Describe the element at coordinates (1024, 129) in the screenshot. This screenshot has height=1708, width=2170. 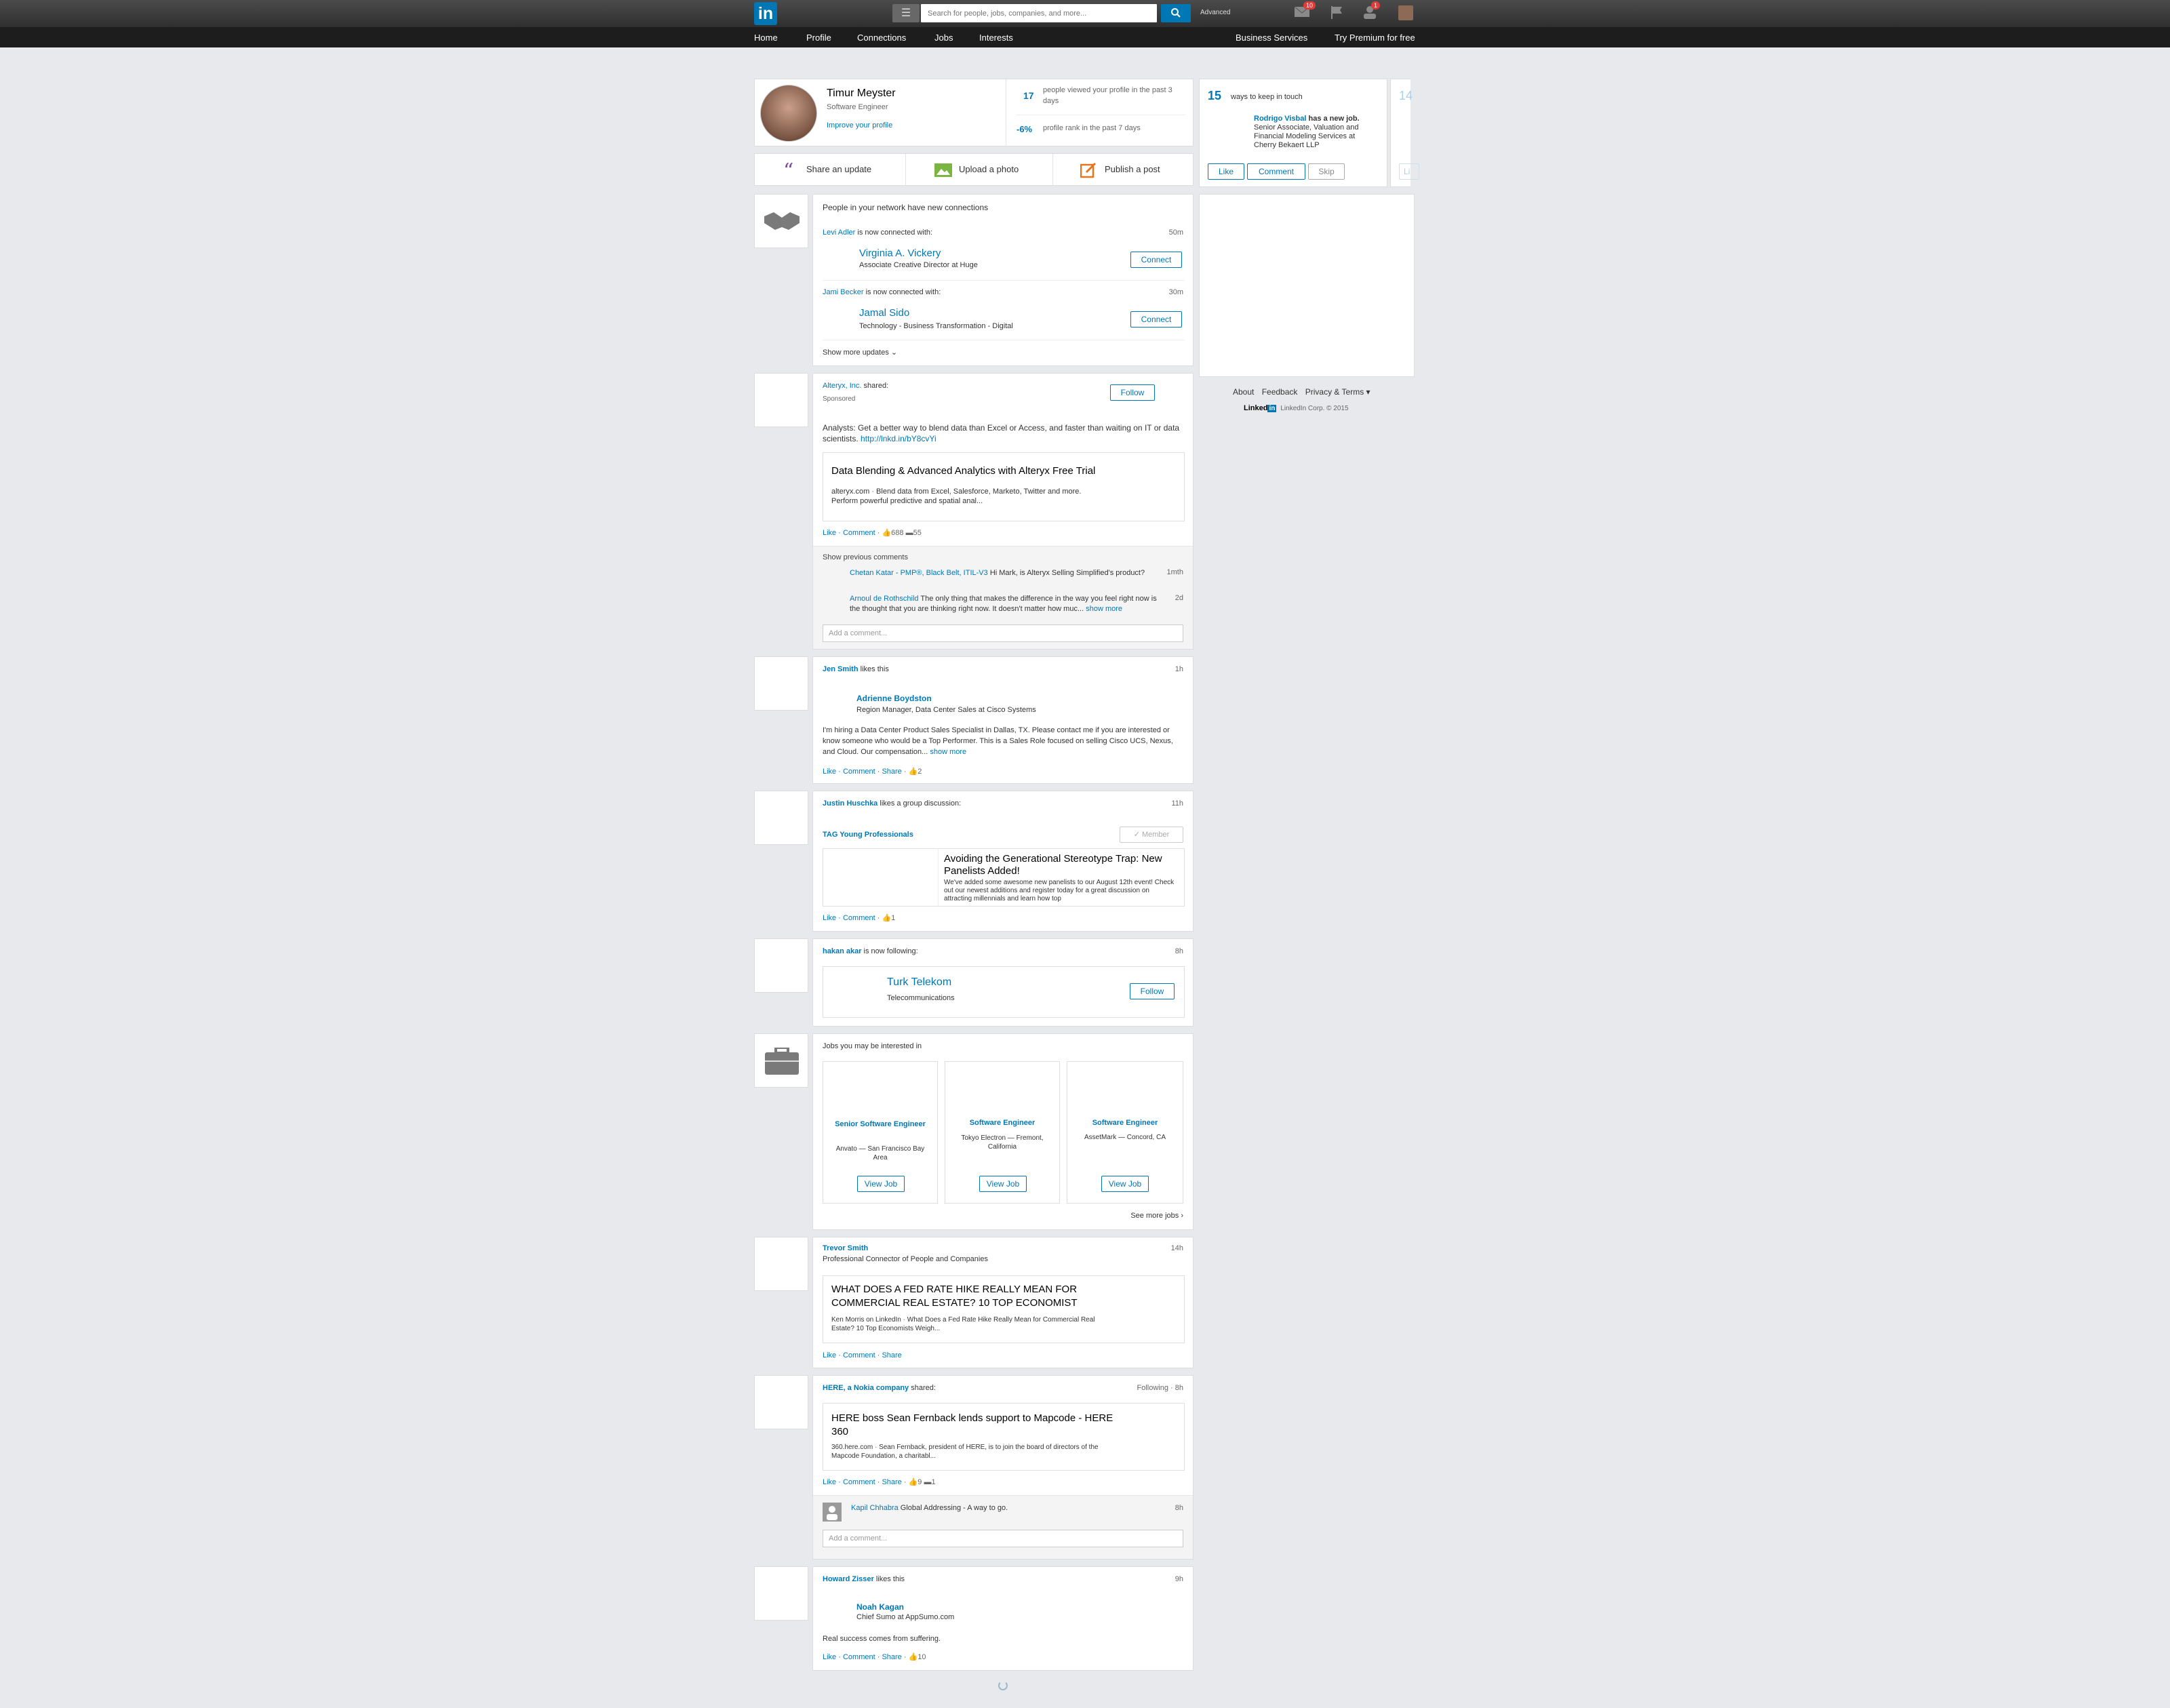
I see `profile-rank-value: -6%` at that location.